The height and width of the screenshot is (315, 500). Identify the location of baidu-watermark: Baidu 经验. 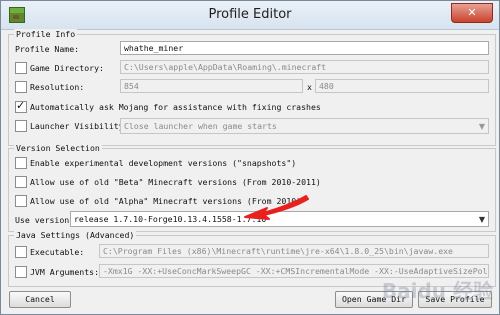
(437, 291).